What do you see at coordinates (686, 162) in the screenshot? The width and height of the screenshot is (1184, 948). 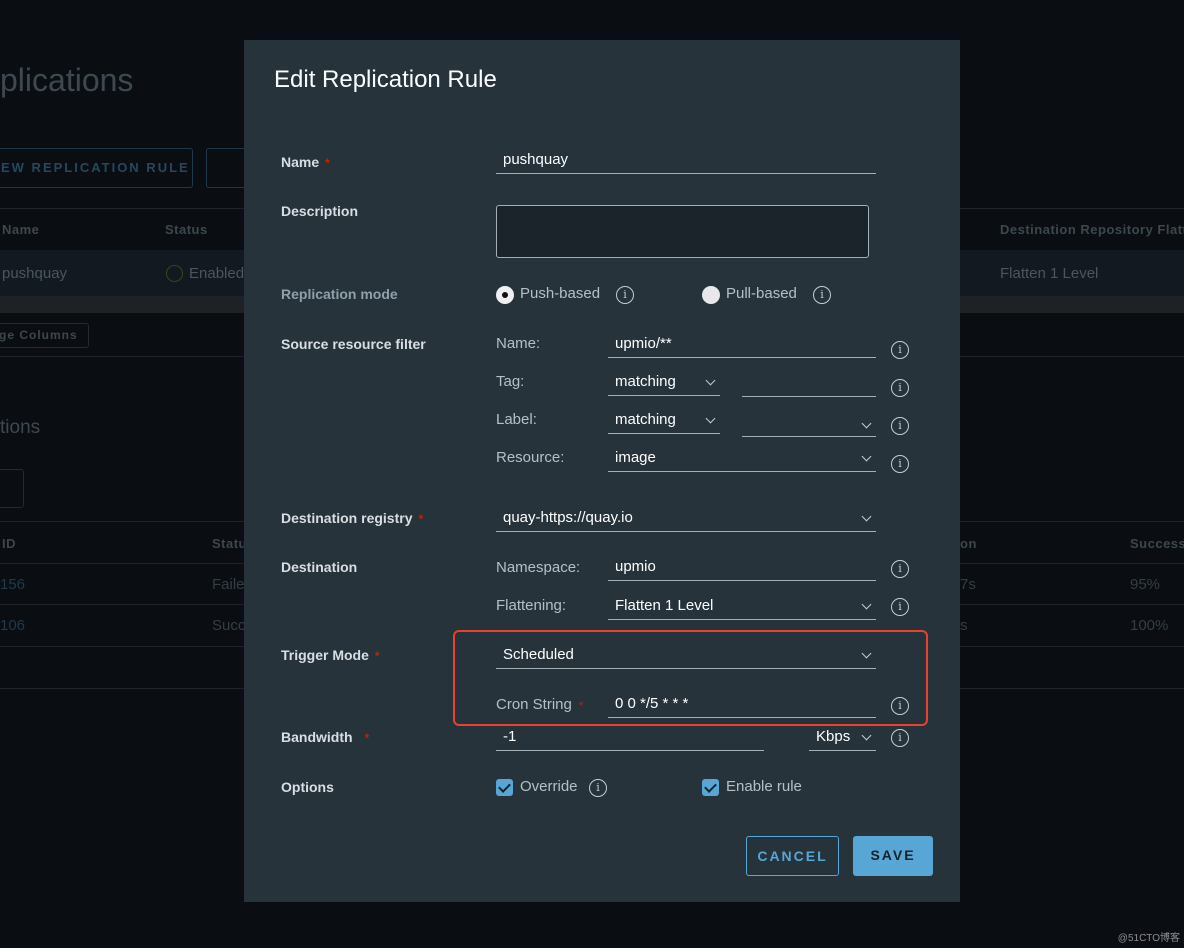 I see `name-input: pushquay` at bounding box center [686, 162].